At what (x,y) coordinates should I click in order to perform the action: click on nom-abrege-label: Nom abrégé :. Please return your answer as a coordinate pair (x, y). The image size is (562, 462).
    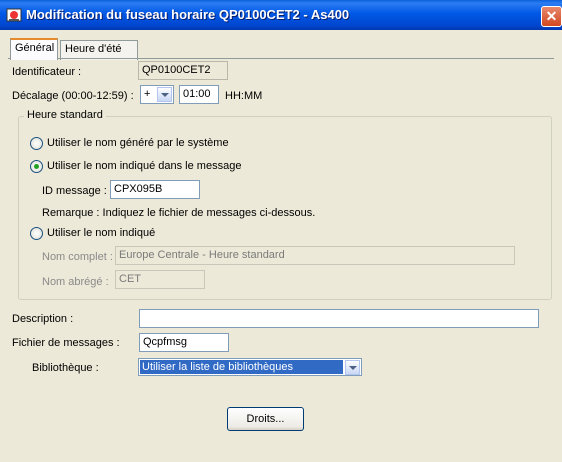
    Looking at the image, I should click on (75, 282).